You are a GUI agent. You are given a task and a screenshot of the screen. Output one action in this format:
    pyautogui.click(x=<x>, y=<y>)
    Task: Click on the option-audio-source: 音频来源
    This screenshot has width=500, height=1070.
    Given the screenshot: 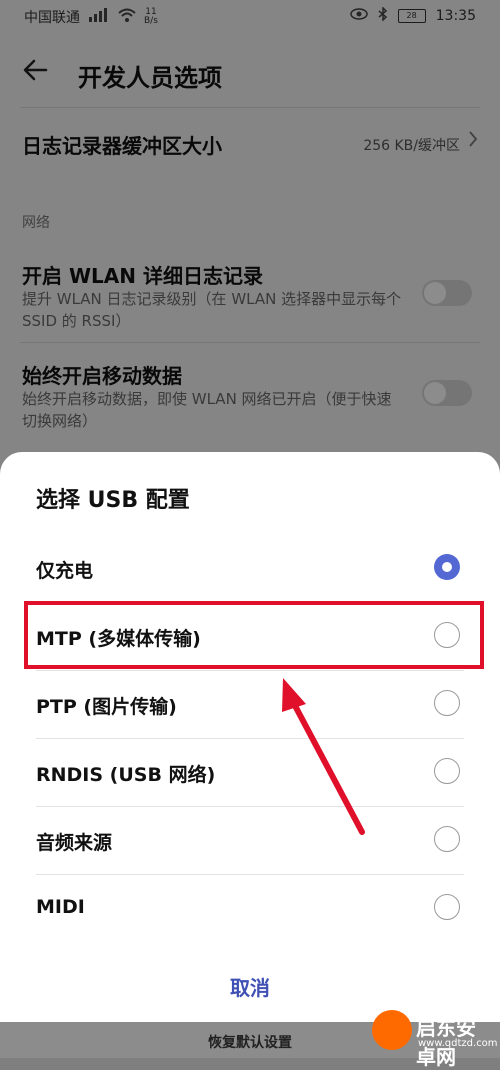 What is the action you would take?
    pyautogui.click(x=250, y=840)
    